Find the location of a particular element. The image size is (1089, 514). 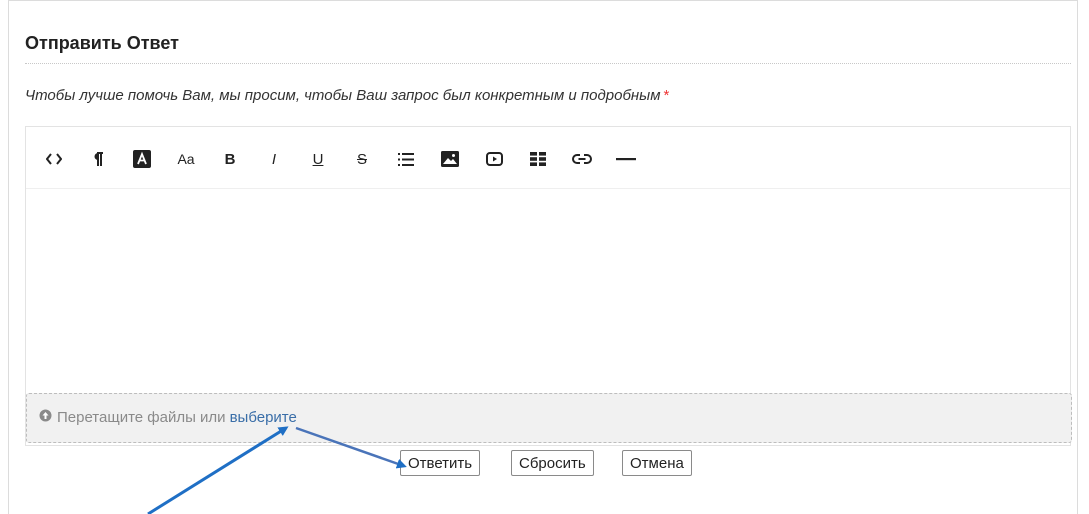

list-button is located at coordinates (406, 159).